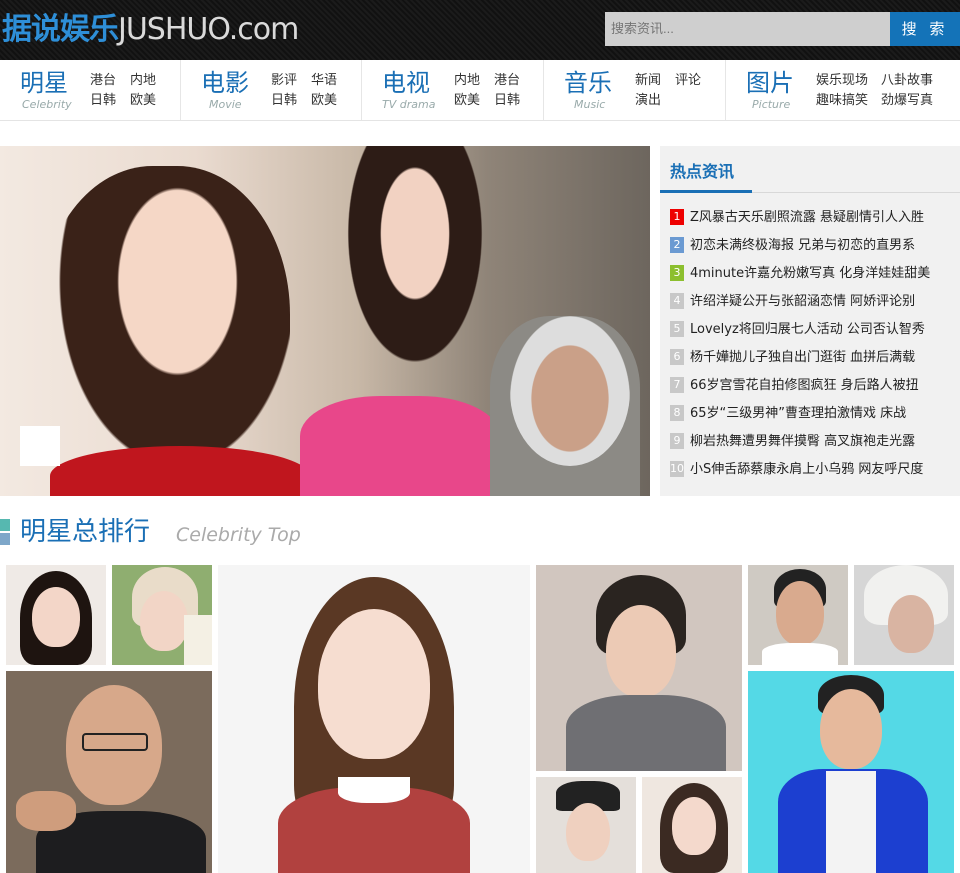 The image size is (960, 873). Describe the element at coordinates (798, 413) in the screenshot. I see `news-link: 65岁“三级男神”曹查理拍激情戏 床战` at that location.